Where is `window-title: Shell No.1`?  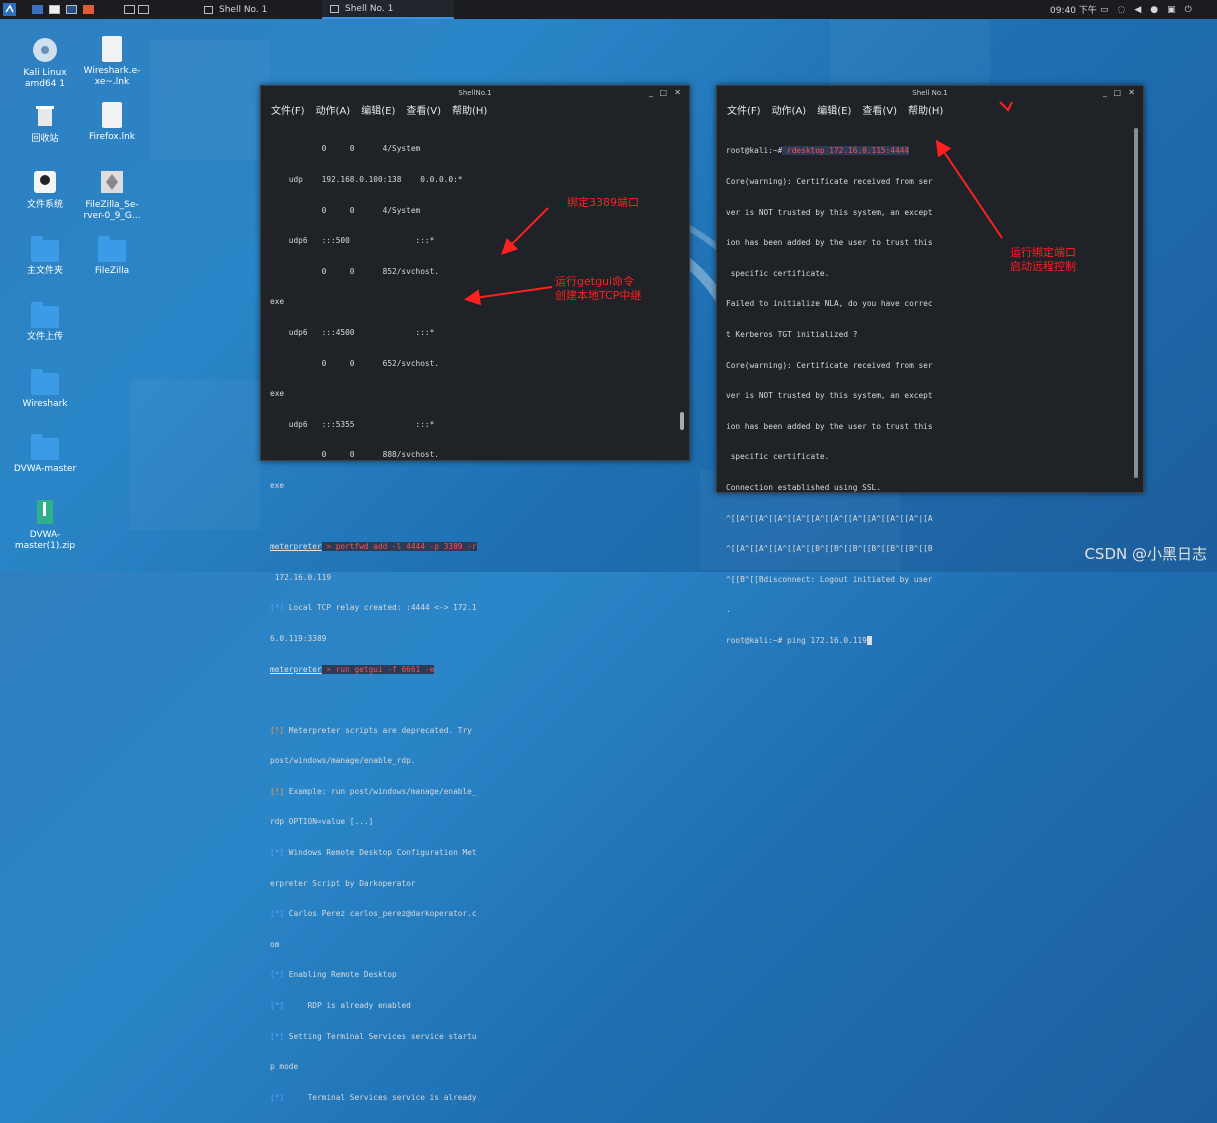
window-title: Shell No.1 is located at coordinates (930, 93).